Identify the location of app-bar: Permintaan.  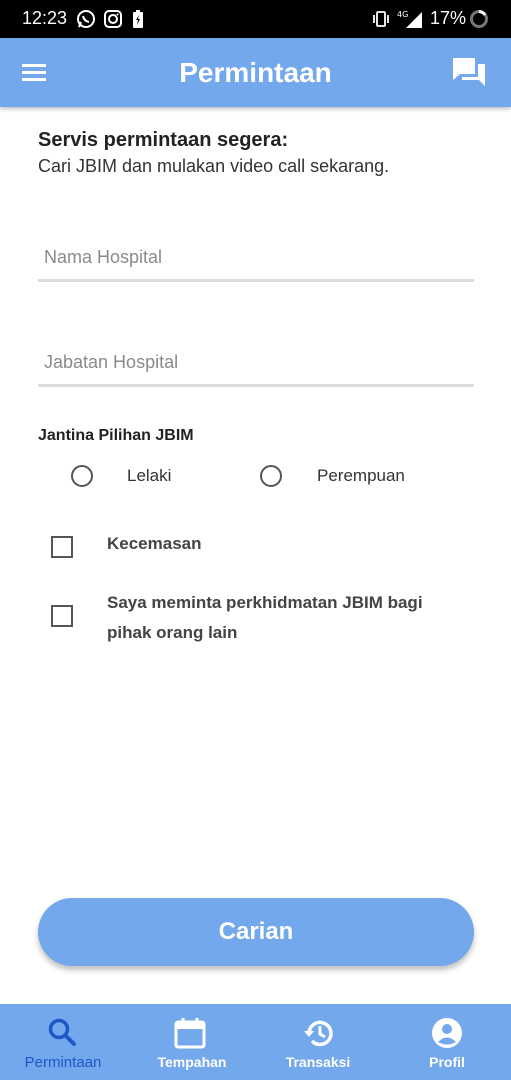
(255, 72).